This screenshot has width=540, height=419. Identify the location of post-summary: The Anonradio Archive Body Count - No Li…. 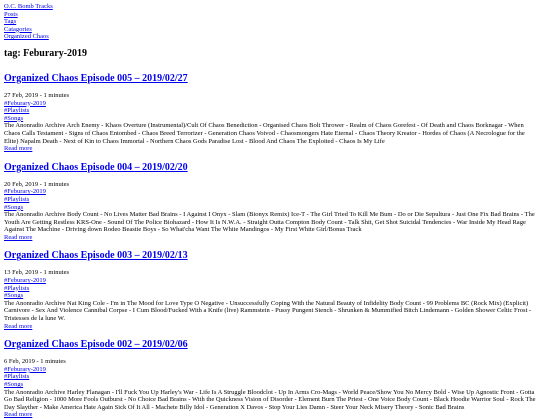
(269, 222).